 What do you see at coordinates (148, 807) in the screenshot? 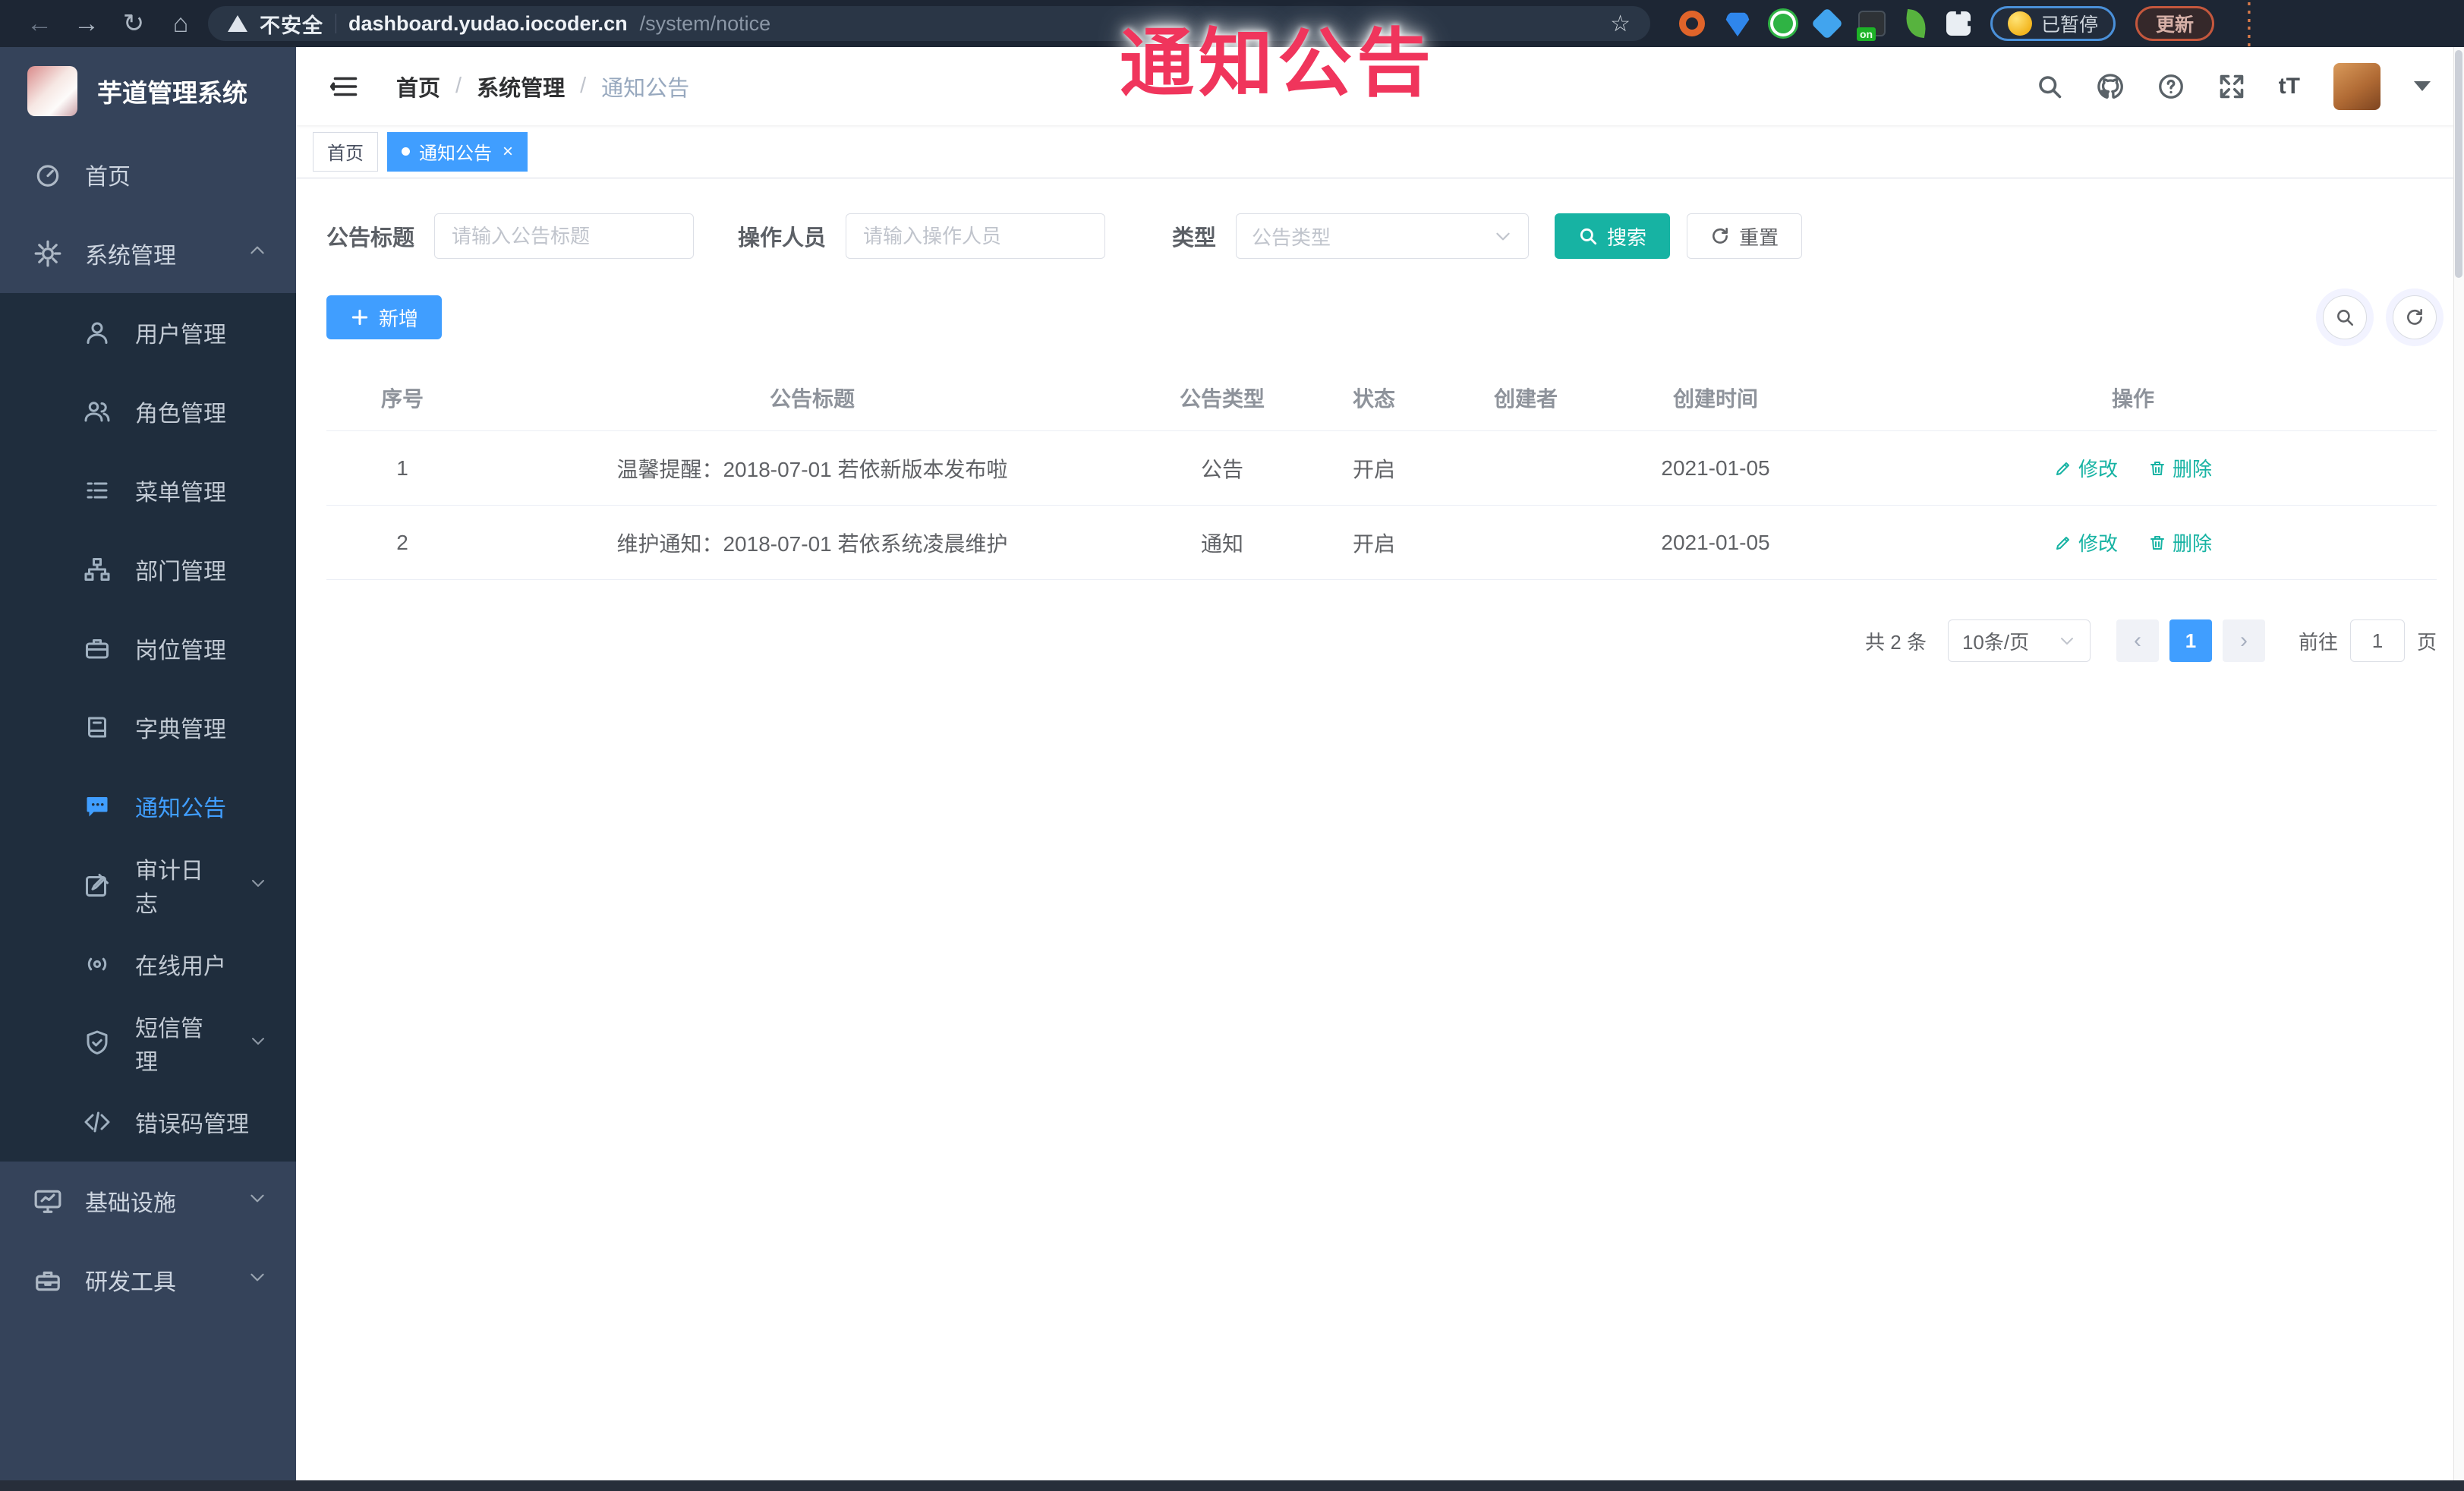
I see `sidebar-item-notice: 通知公告` at bounding box center [148, 807].